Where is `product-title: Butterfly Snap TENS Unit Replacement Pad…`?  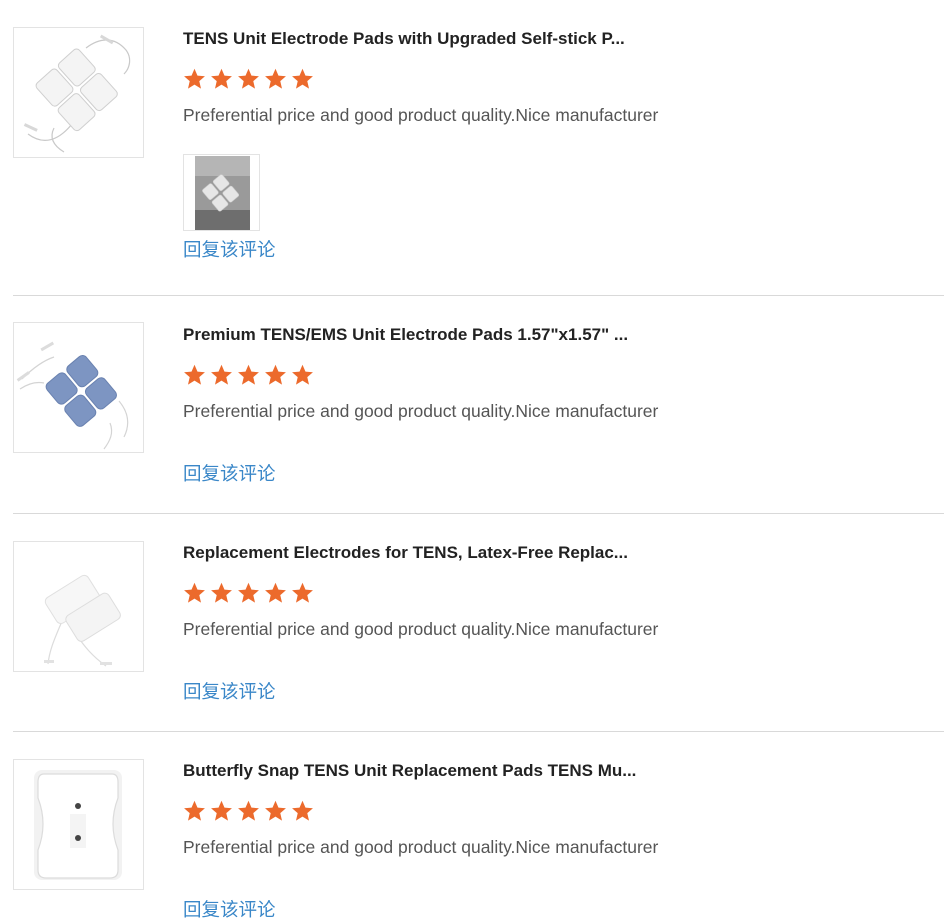 product-title: Butterfly Snap TENS Unit Replacement Pad… is located at coordinates (563, 771).